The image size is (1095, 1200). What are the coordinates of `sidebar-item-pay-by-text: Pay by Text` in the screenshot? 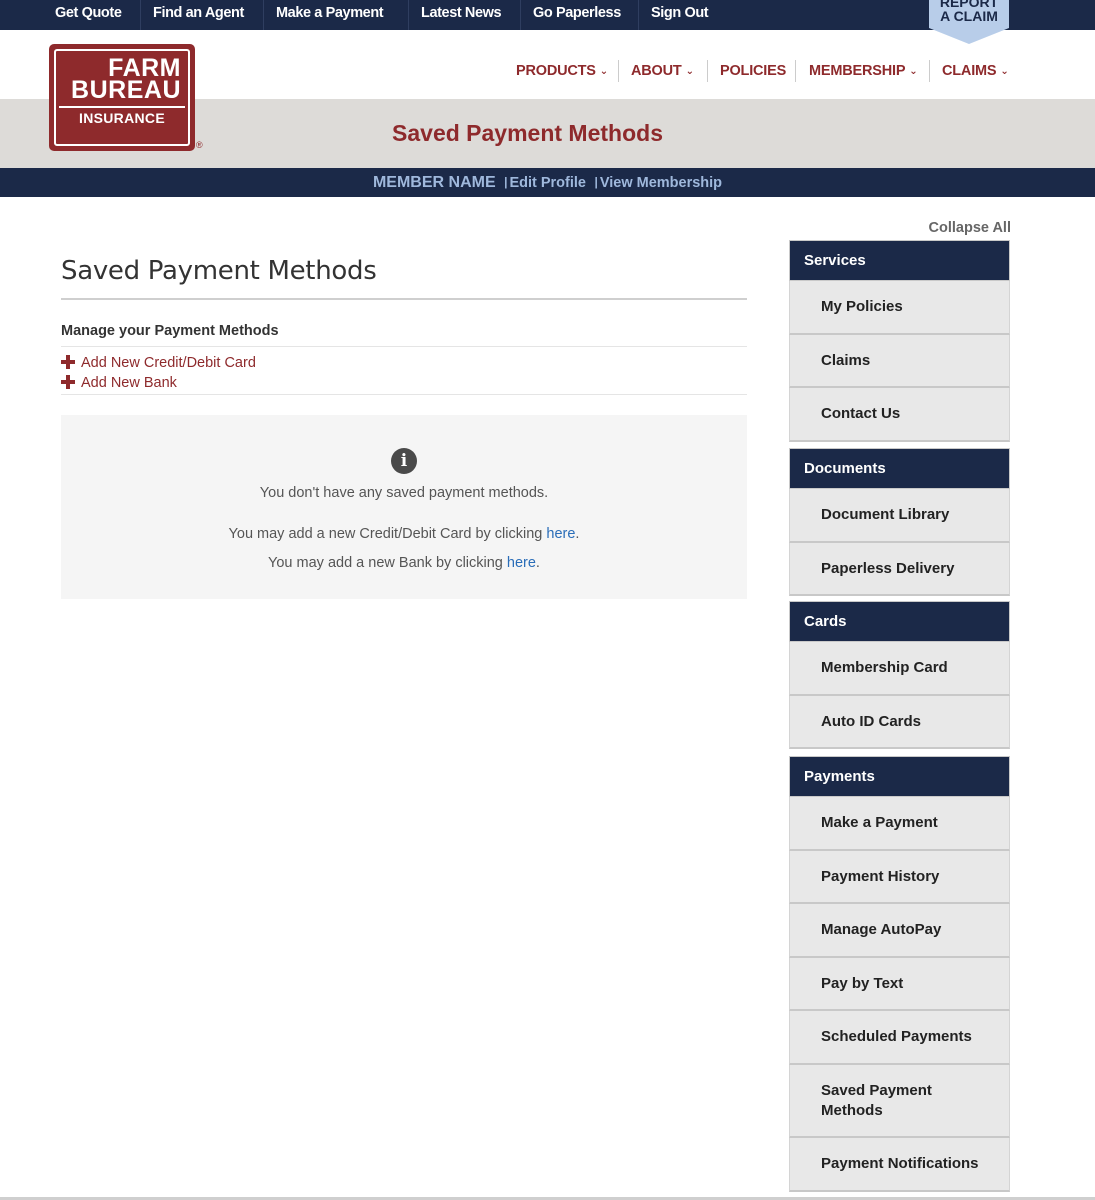 It's located at (899, 984).